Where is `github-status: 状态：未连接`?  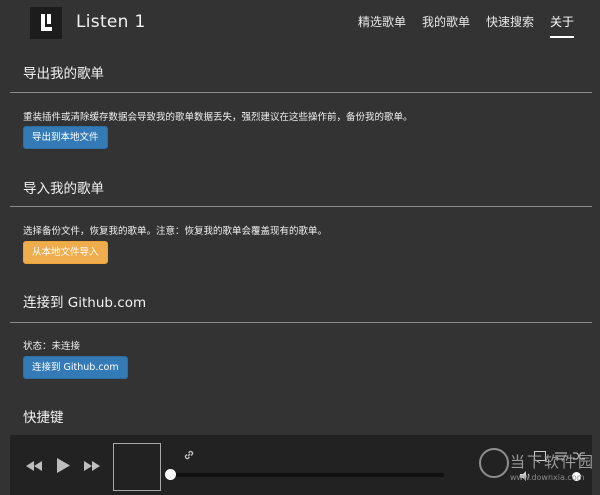 github-status: 状态：未连接 is located at coordinates (52, 346).